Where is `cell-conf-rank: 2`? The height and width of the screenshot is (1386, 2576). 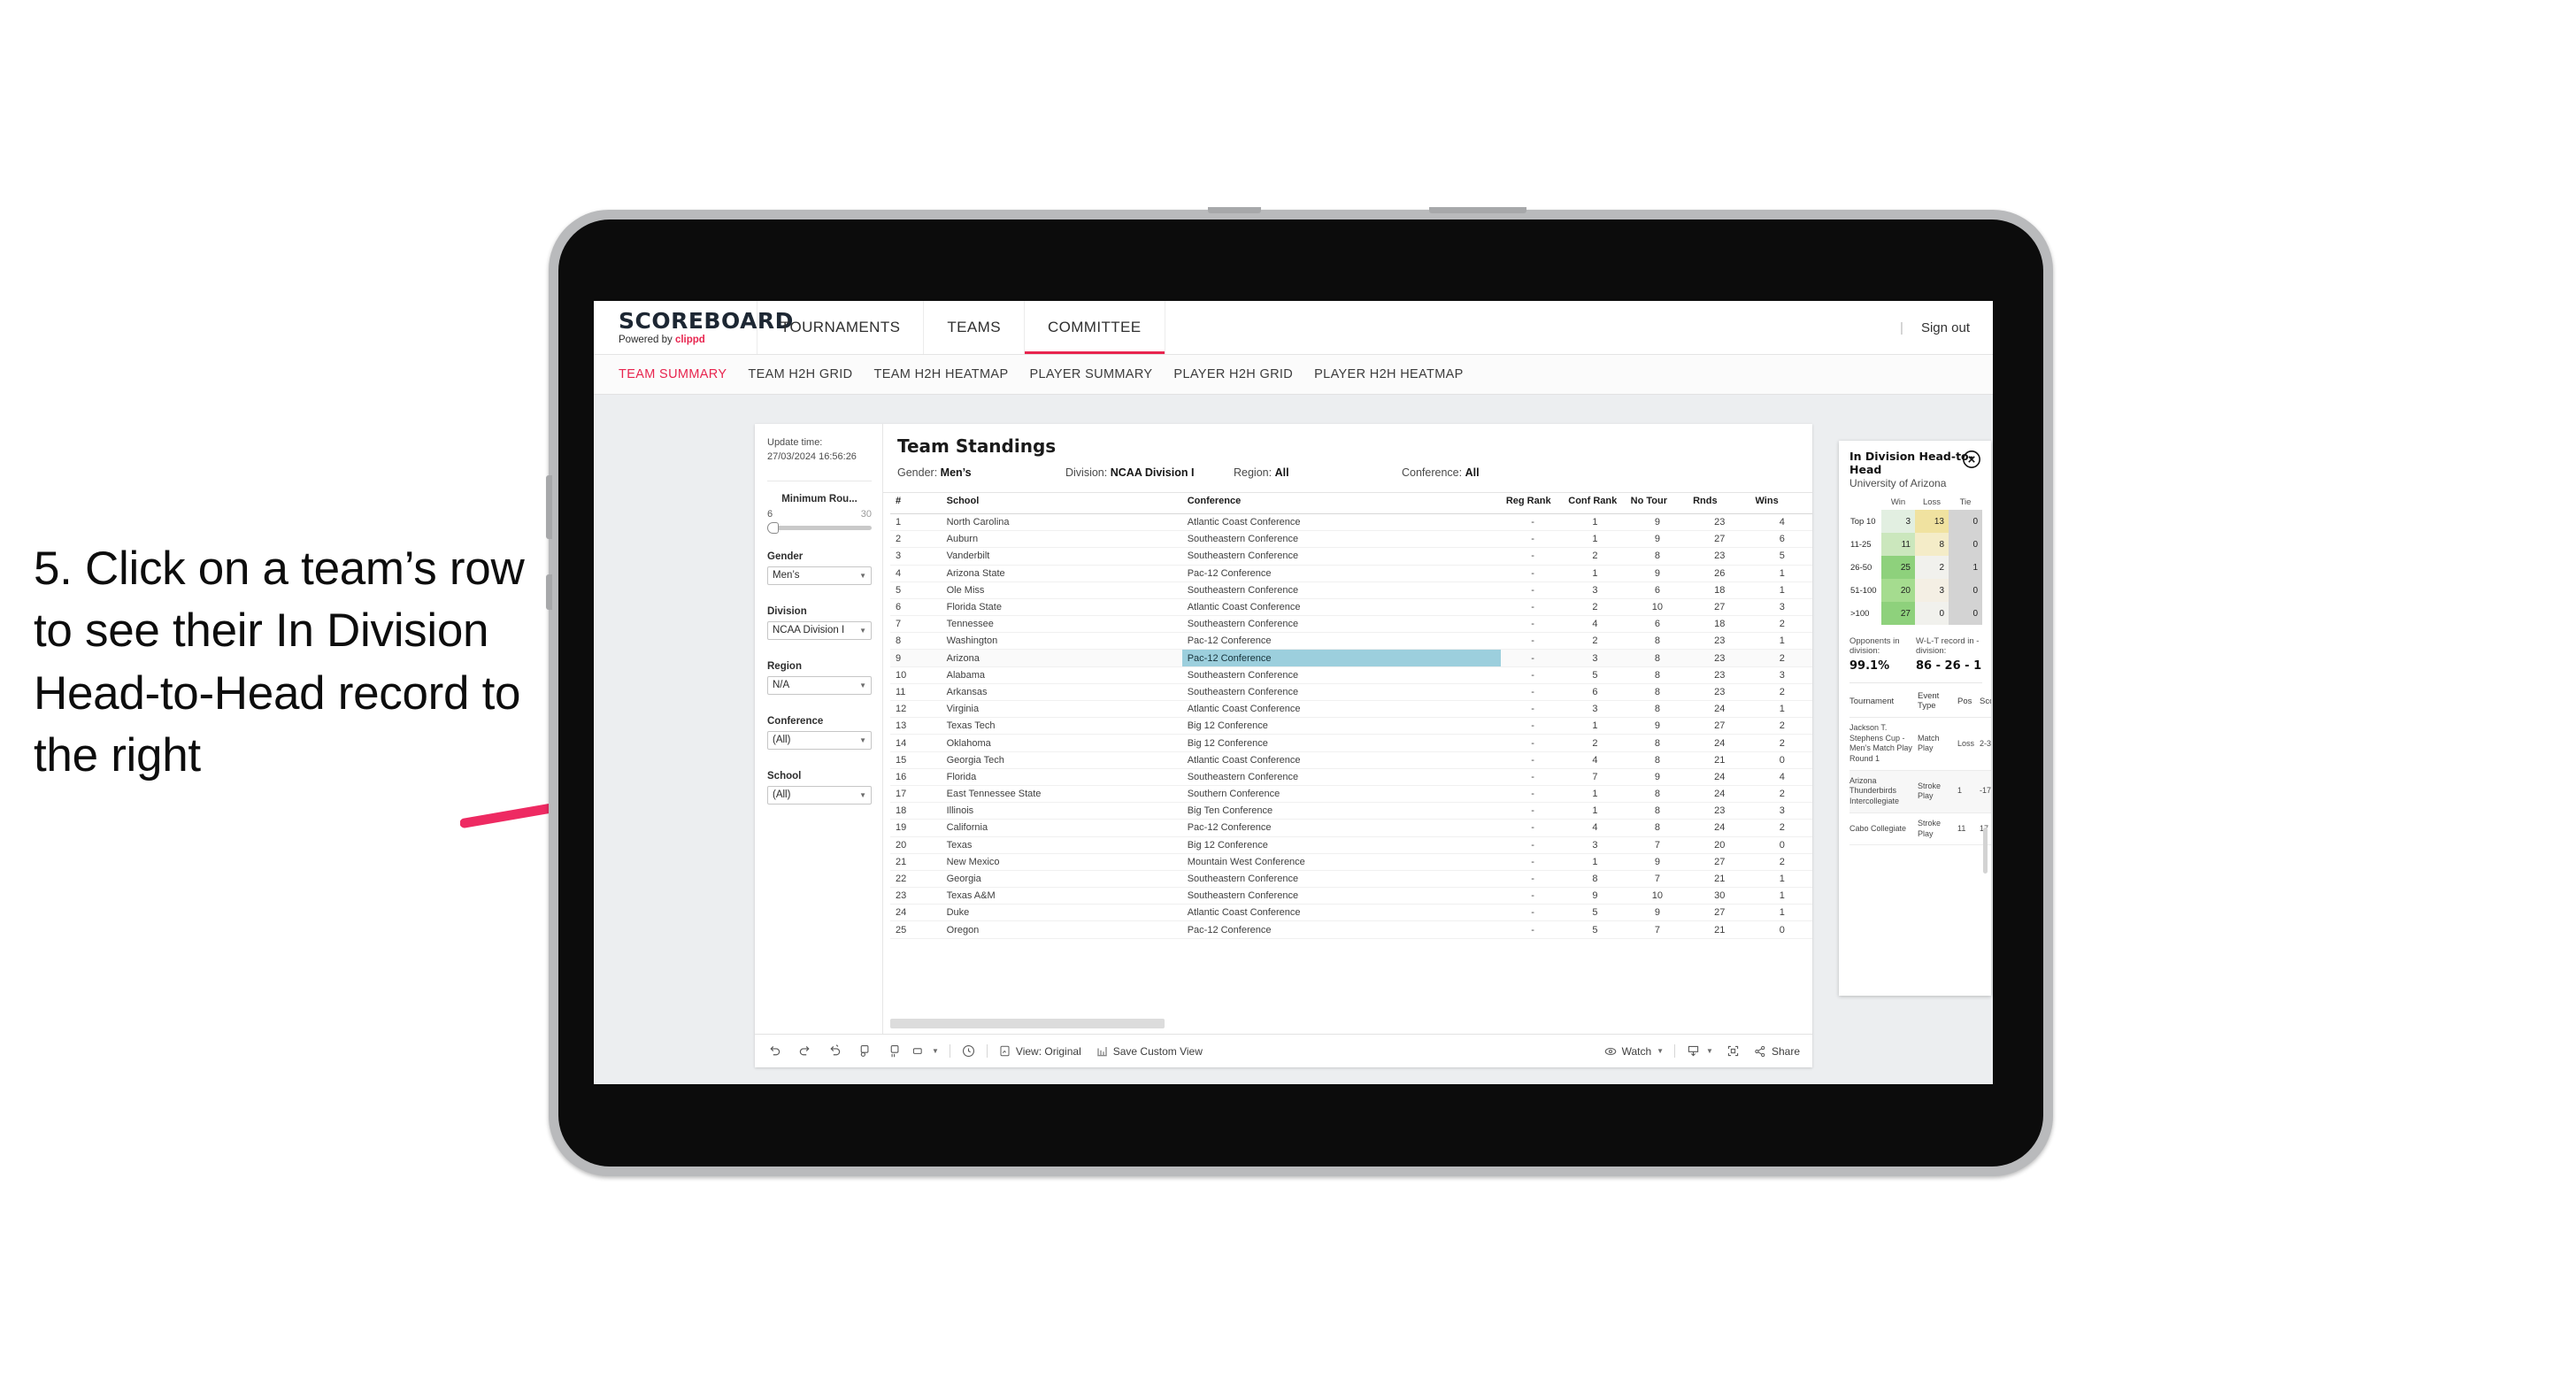 cell-conf-rank: 2 is located at coordinates (1594, 556).